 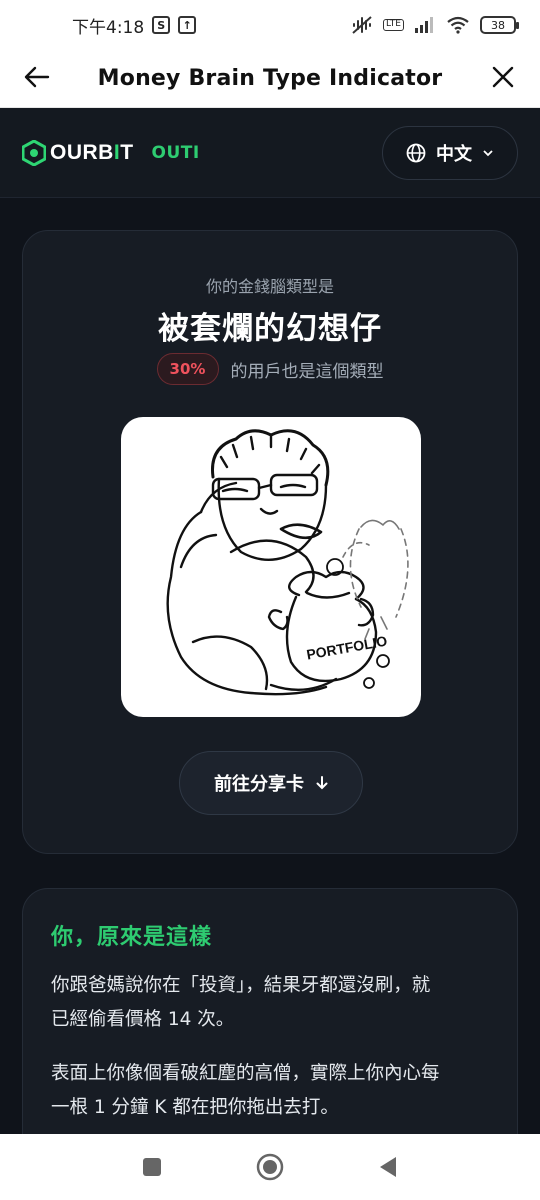 I want to click on language-selector: 中文, so click(x=450, y=152).